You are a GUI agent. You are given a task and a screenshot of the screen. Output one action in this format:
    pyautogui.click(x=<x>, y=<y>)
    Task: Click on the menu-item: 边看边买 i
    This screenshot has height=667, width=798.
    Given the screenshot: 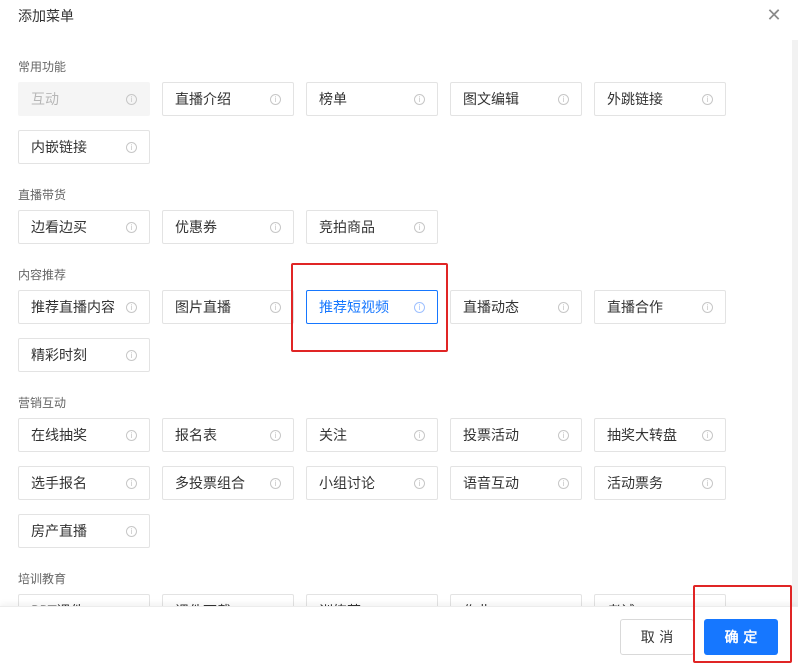 What is the action you would take?
    pyautogui.click(x=84, y=227)
    